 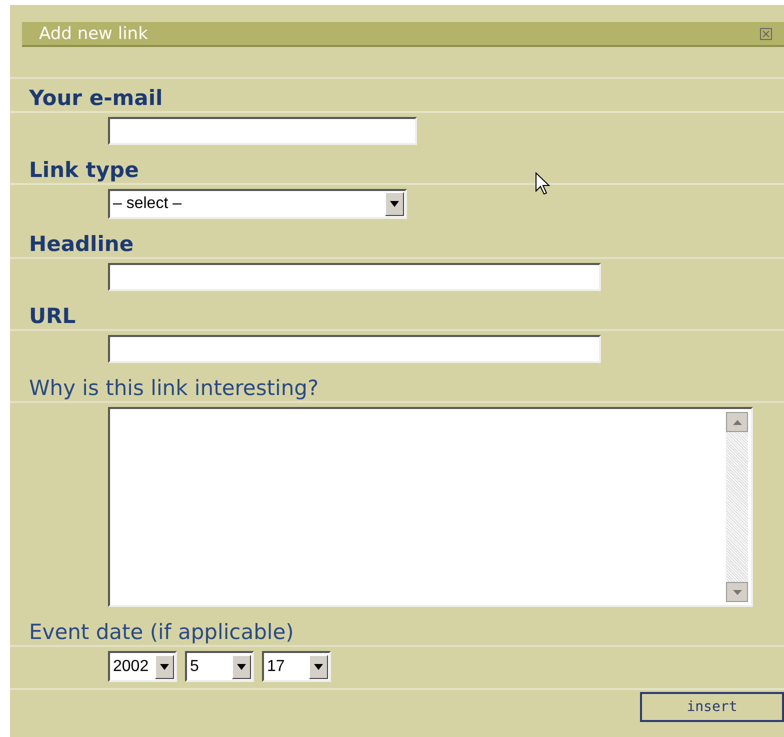 I want to click on field-label: Event date (if applicable), so click(x=162, y=632).